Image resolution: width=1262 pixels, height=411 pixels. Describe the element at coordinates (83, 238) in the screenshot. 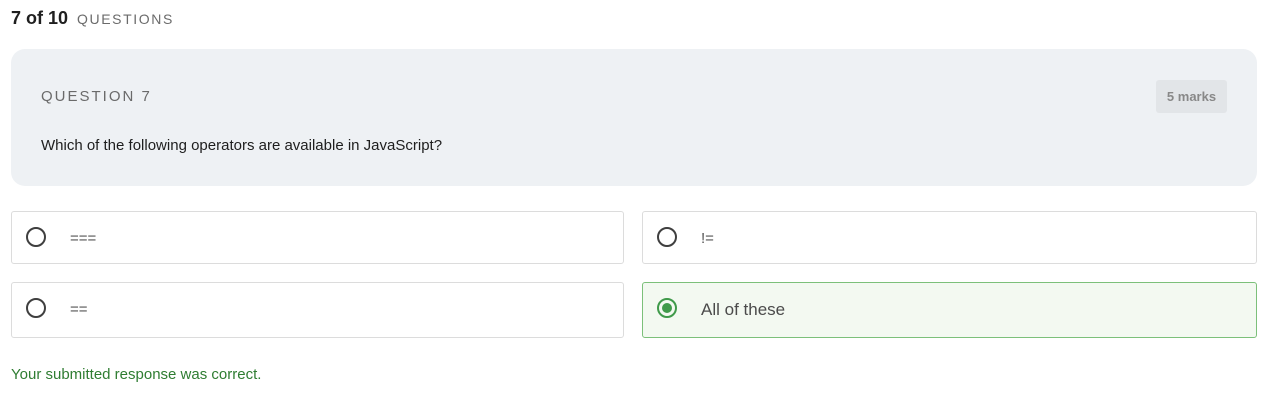

I see `answer-option-label: ===` at that location.